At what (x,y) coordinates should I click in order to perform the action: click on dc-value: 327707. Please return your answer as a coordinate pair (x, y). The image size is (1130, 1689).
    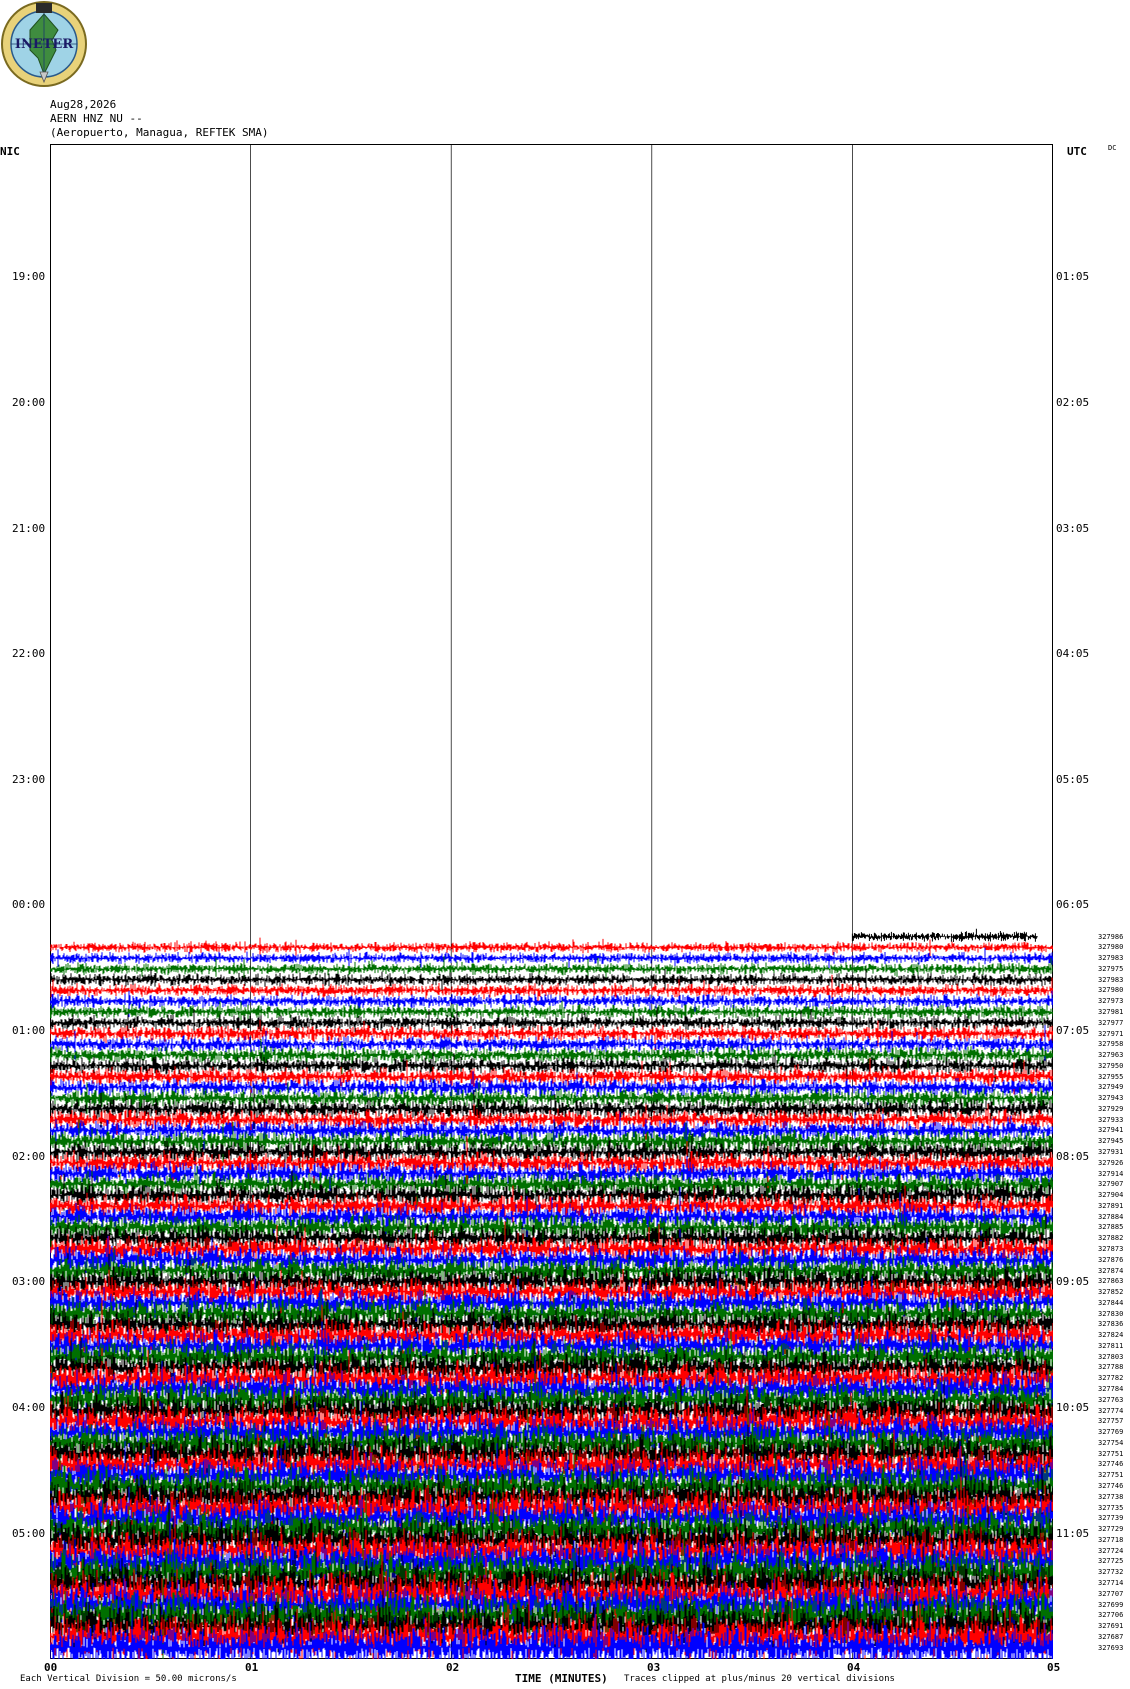
    Looking at the image, I should click on (1111, 1593).